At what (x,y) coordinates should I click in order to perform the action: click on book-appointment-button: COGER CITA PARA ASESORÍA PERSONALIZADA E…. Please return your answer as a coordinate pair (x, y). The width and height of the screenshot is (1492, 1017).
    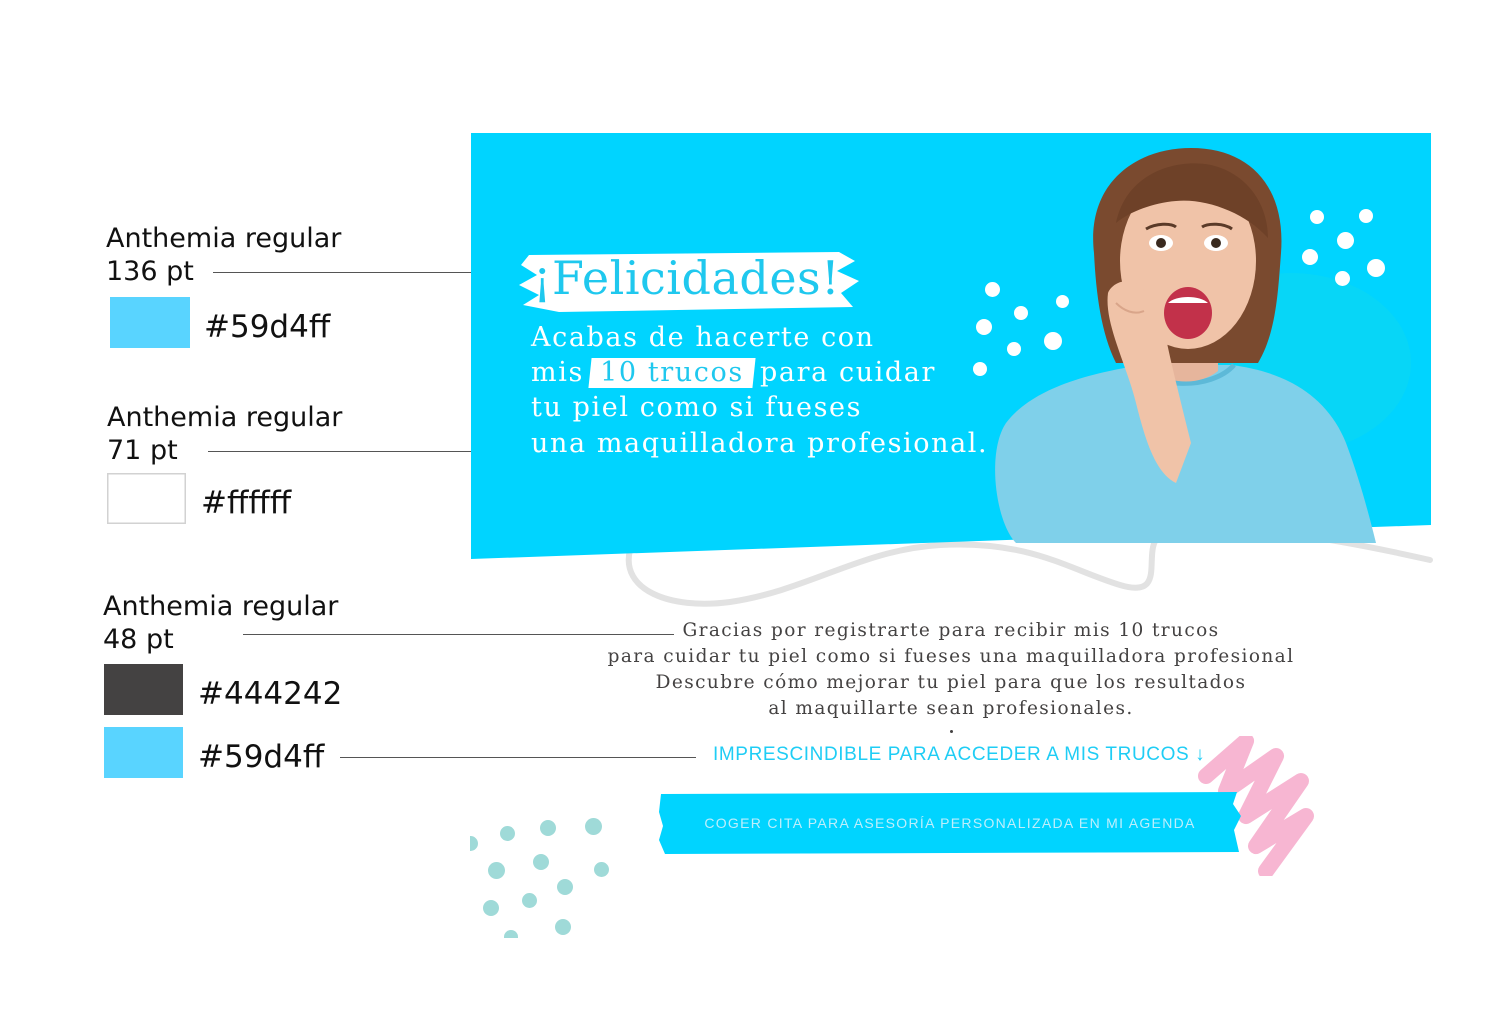
    Looking at the image, I should click on (950, 822).